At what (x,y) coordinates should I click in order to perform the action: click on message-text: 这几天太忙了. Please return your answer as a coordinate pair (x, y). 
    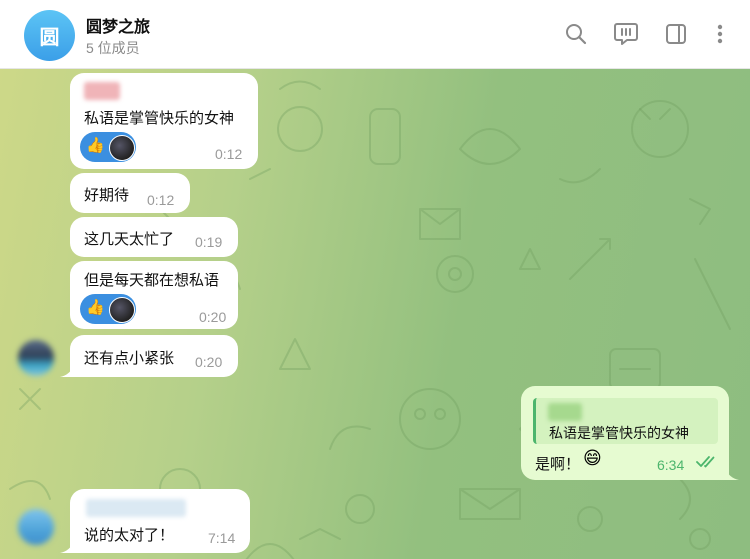
    Looking at the image, I should click on (129, 239).